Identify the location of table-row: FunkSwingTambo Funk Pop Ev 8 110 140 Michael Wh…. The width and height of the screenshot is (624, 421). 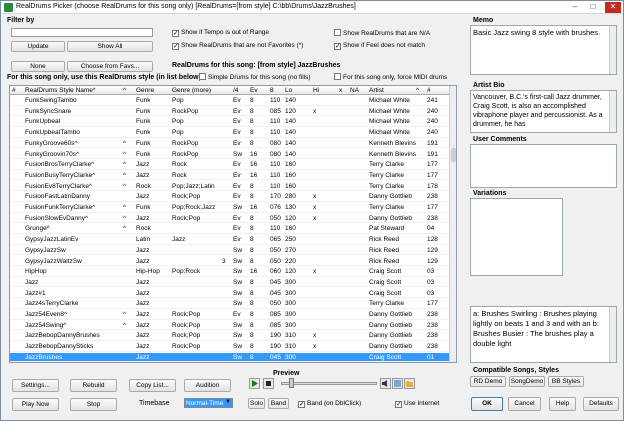
(230, 101).